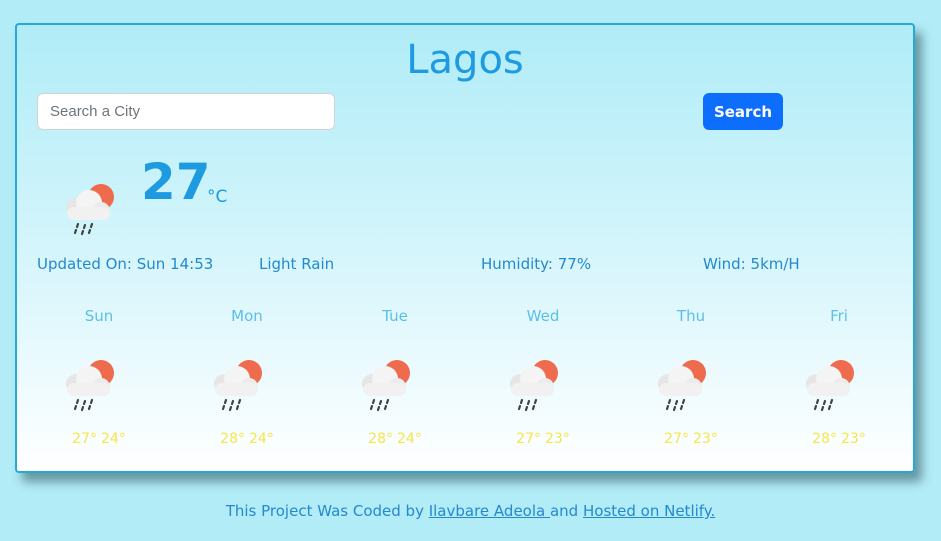  What do you see at coordinates (743, 111) in the screenshot?
I see `search-button: Search` at bounding box center [743, 111].